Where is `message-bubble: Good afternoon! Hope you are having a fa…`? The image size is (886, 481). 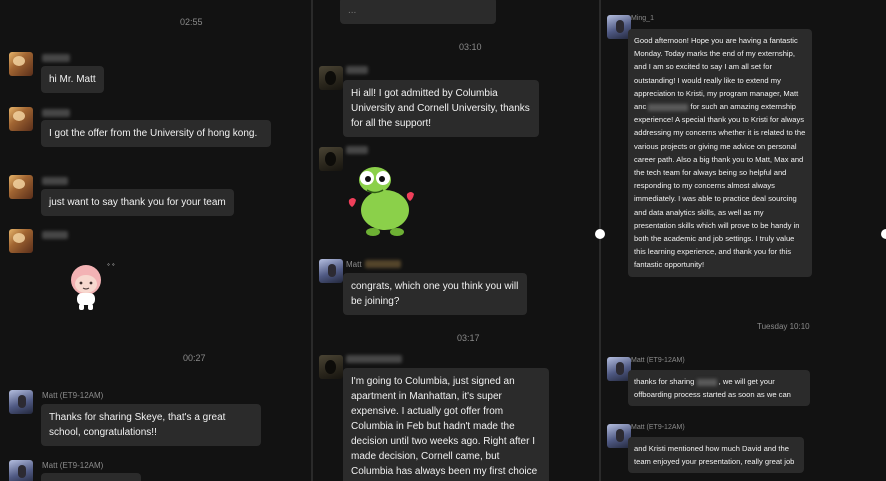
message-bubble: Good afternoon! Hope you are having a fa… is located at coordinates (720, 153).